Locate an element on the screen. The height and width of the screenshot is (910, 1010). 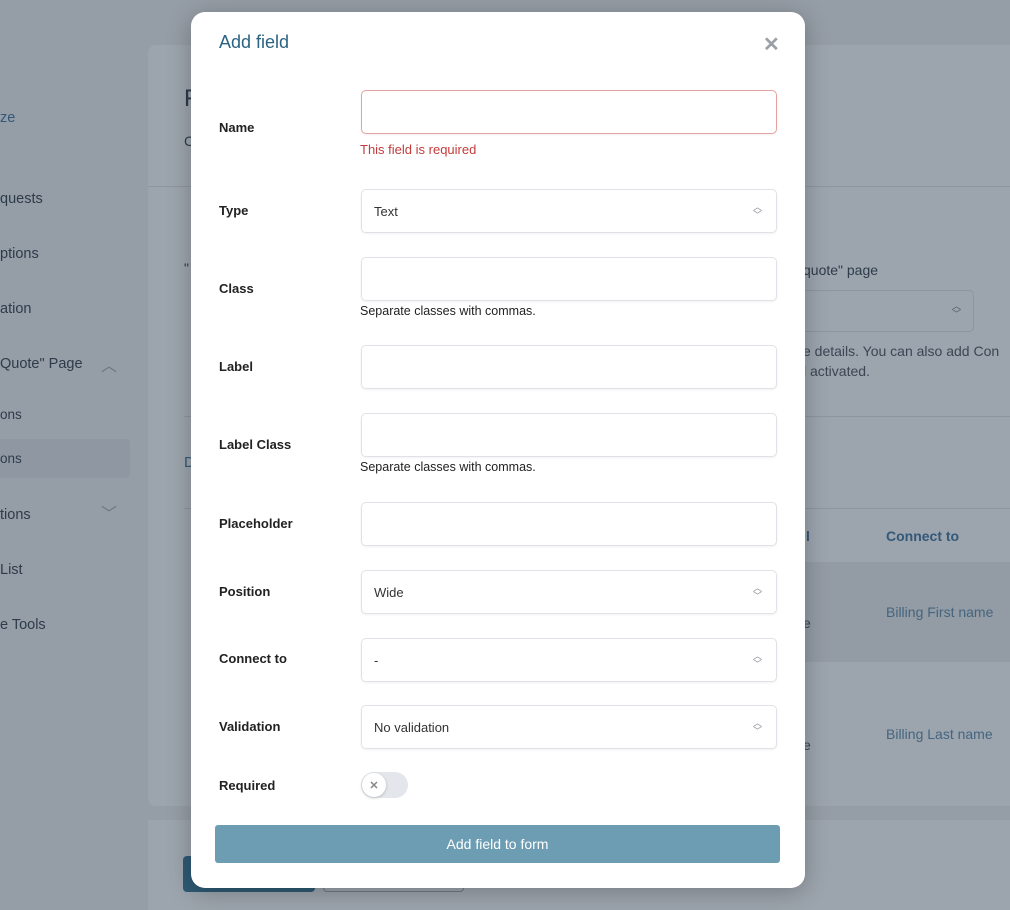
validation-value: No validation is located at coordinates (412, 727).